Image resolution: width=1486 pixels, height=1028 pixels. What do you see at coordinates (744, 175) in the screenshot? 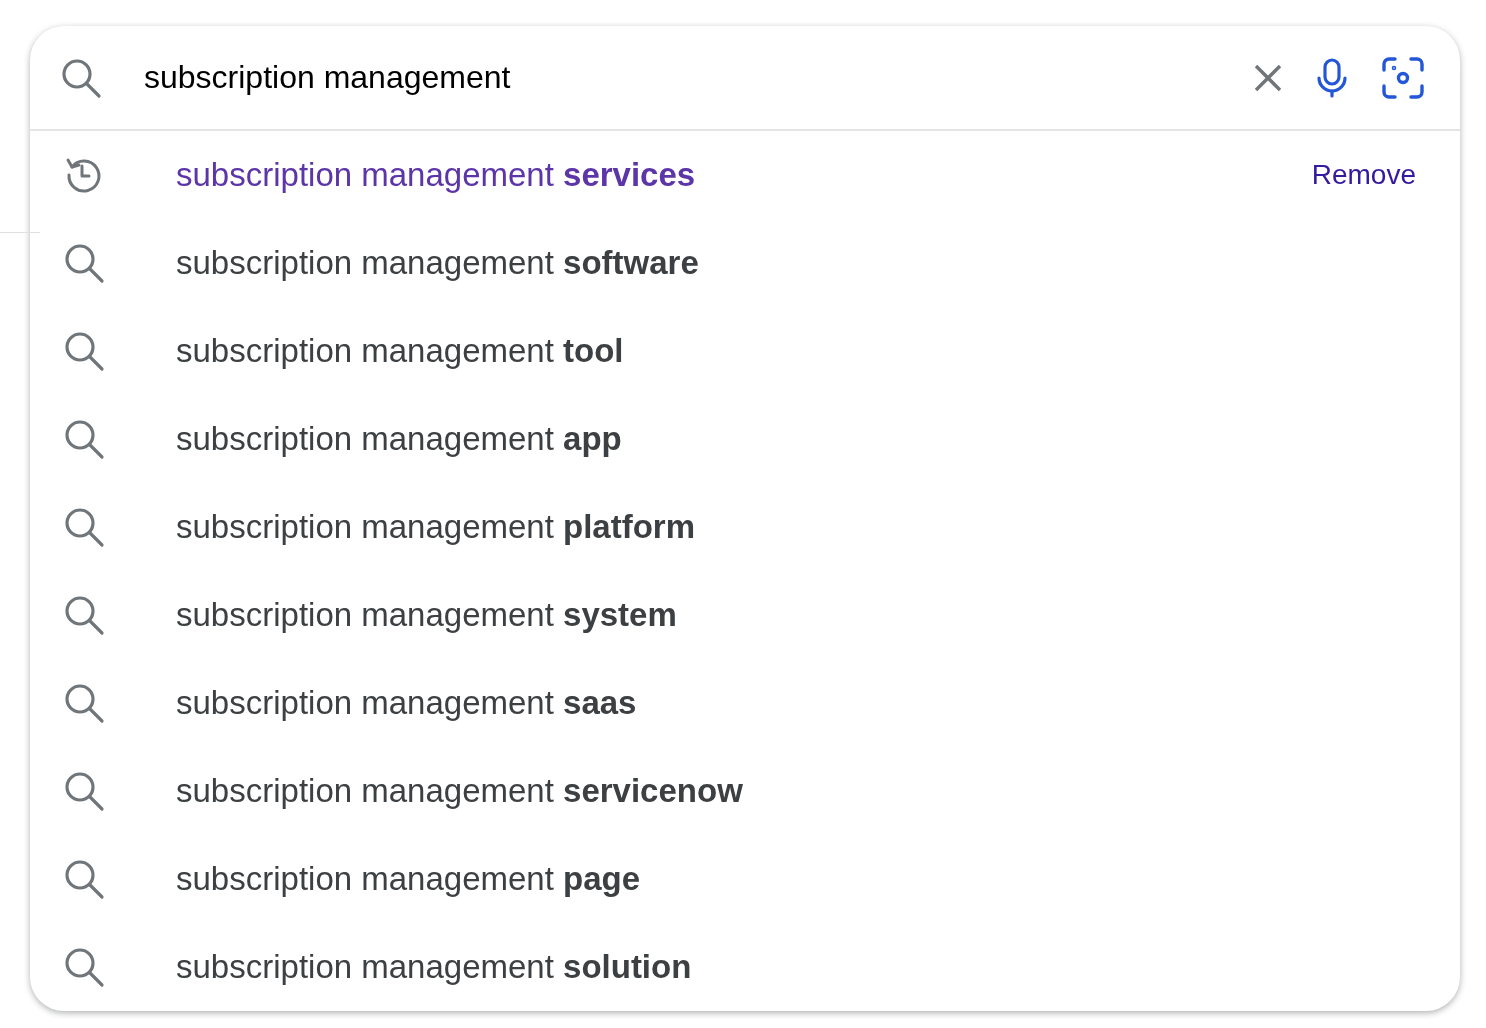
I see `suggestion-link: subscription management services` at bounding box center [744, 175].